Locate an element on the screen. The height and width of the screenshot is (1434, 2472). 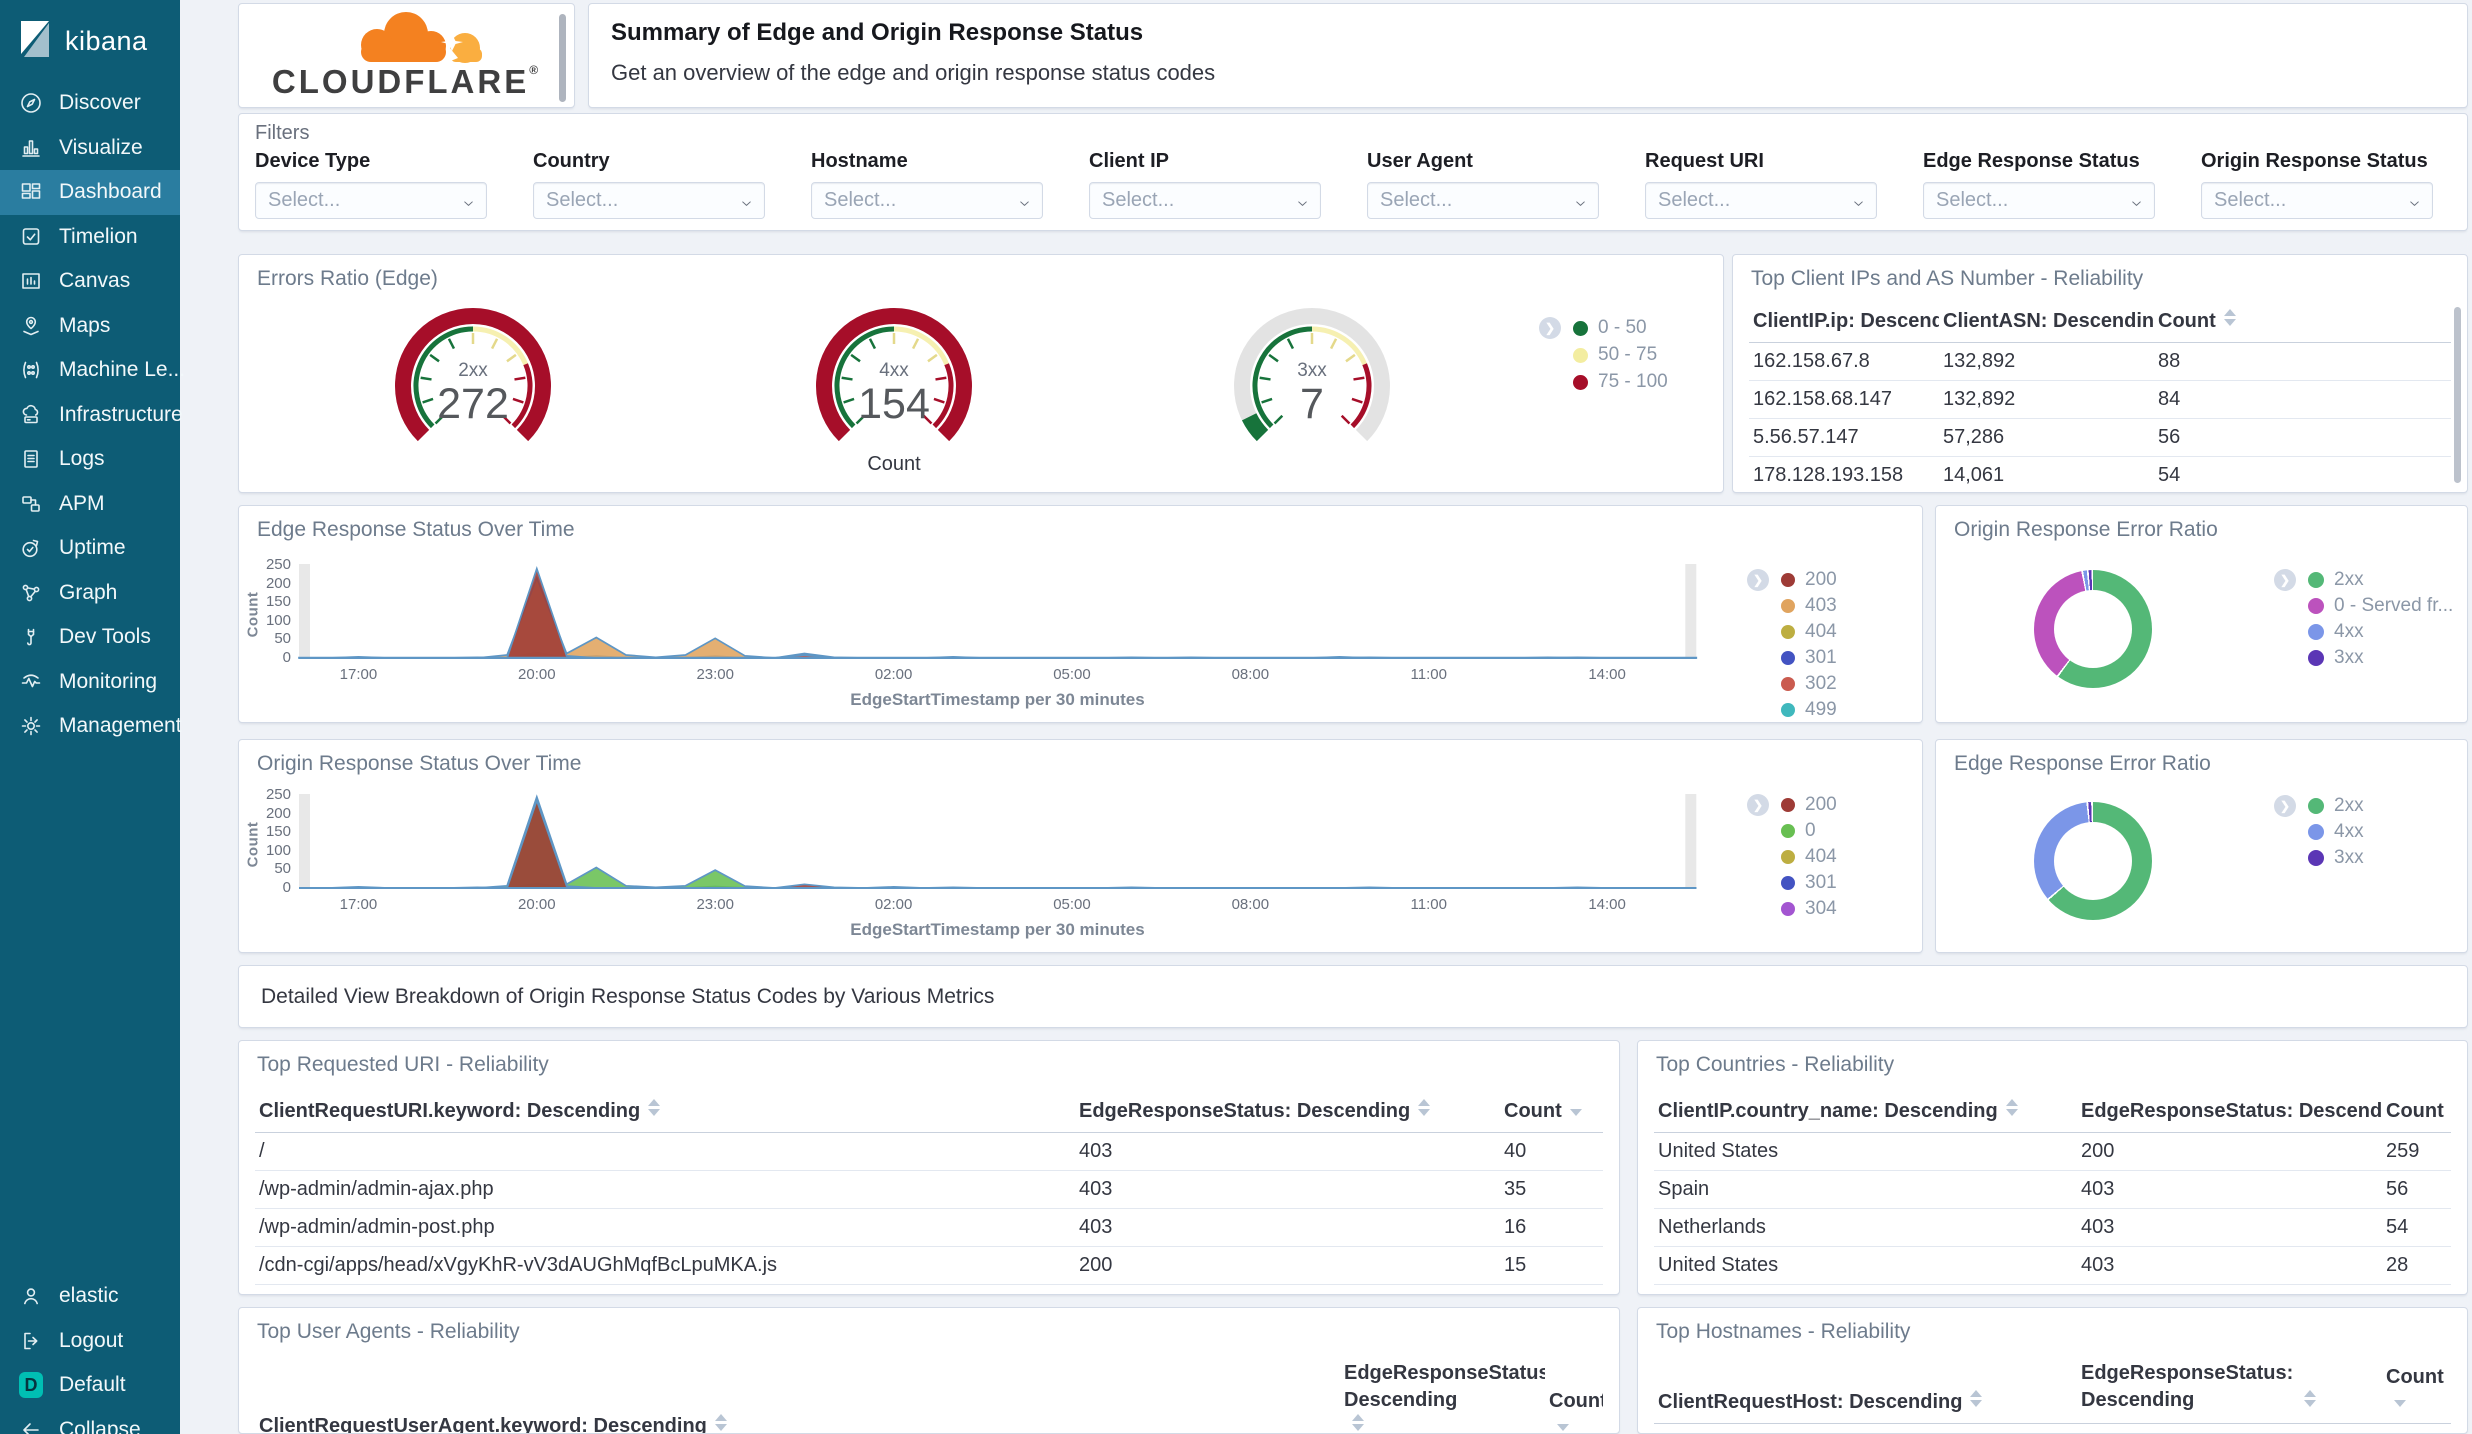
kibana-logo: kibana is located at coordinates (90, 40).